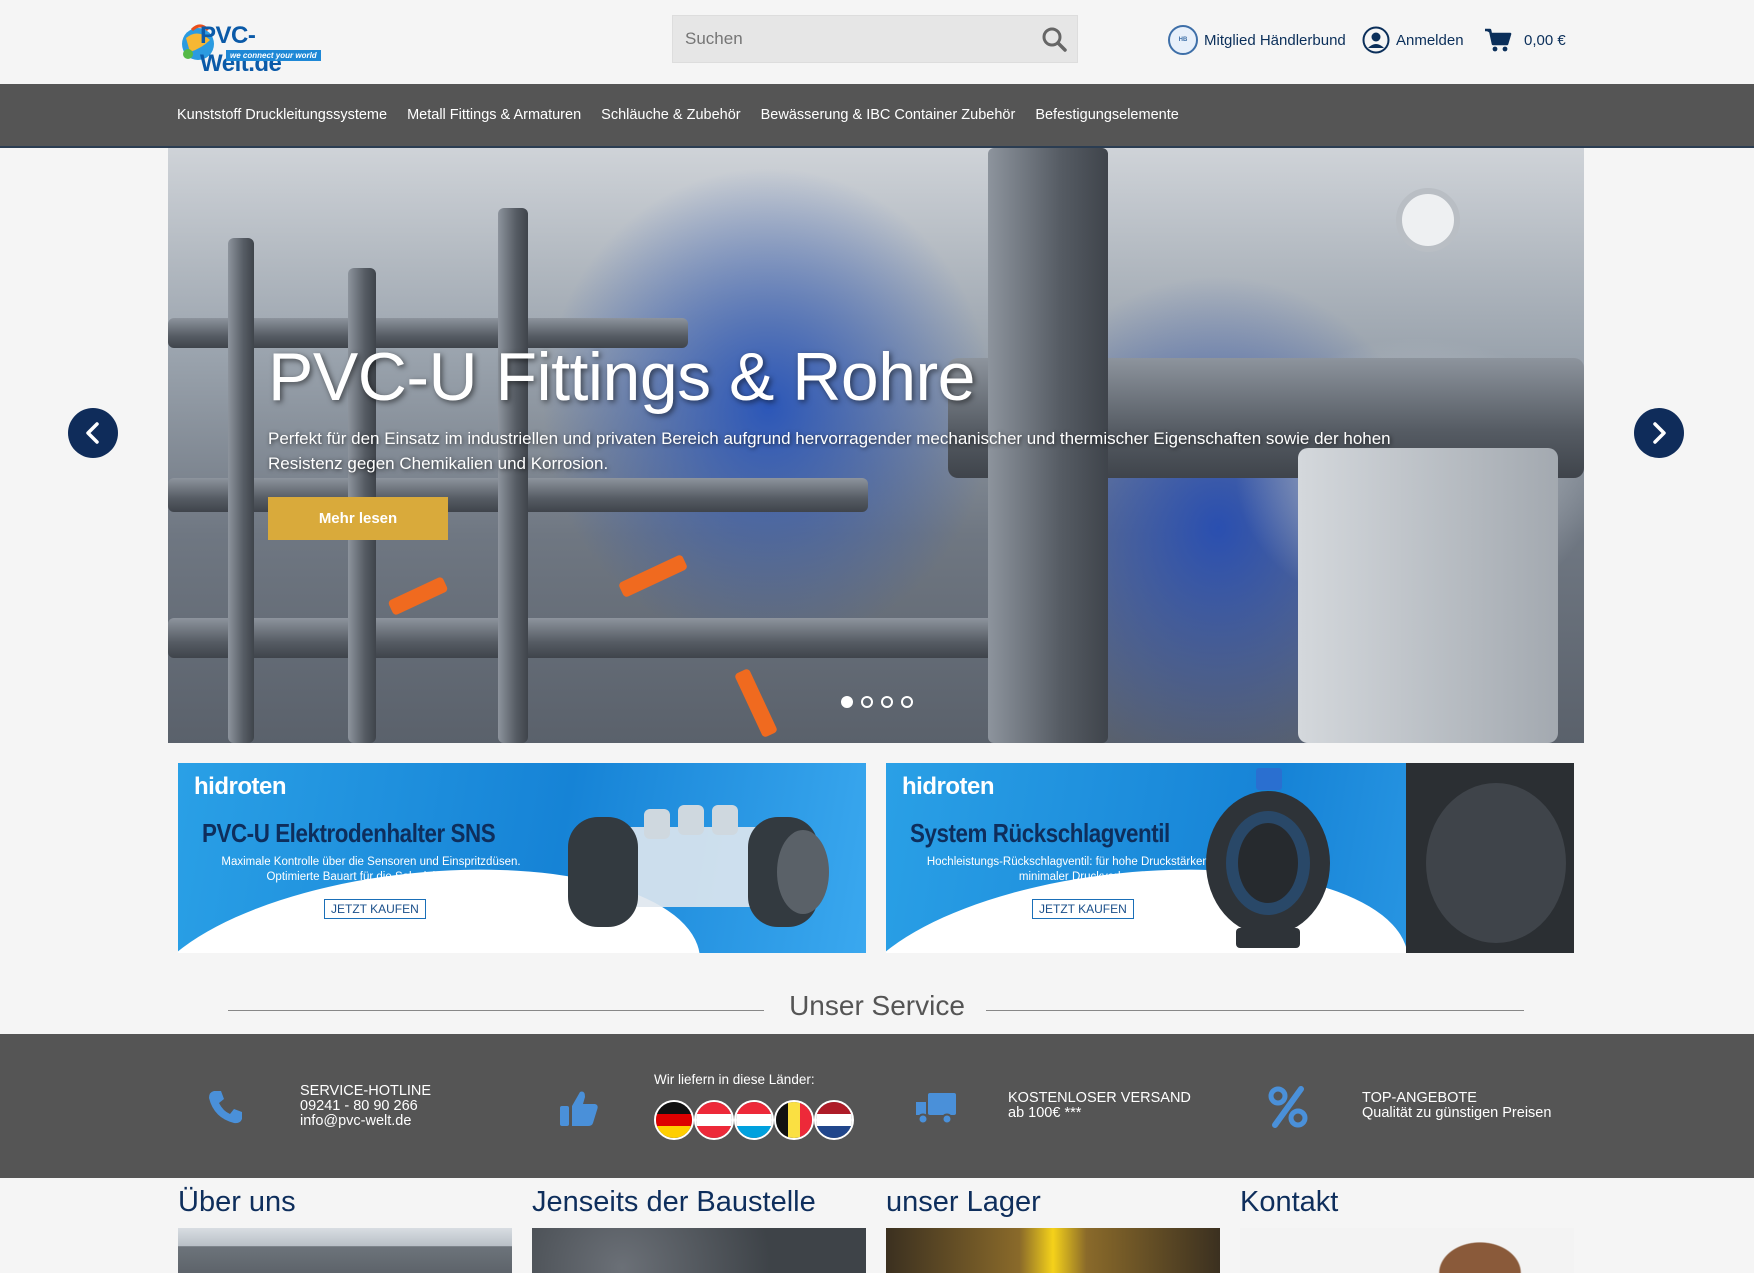 The height and width of the screenshot is (1273, 1754). Describe the element at coordinates (714, 1120) in the screenshot. I see `flag-austria-icon` at that location.